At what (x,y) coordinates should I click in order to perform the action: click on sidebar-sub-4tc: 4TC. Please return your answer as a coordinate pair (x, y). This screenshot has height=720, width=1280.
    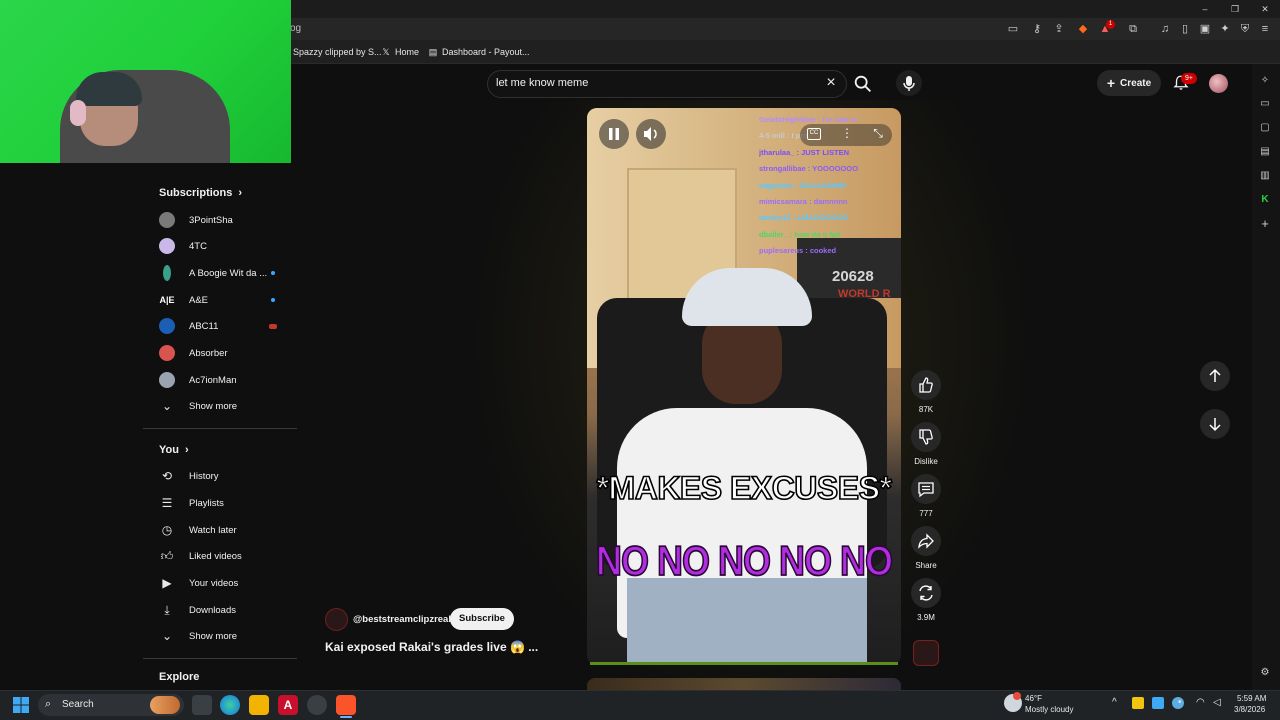
    Looking at the image, I should click on (227, 246).